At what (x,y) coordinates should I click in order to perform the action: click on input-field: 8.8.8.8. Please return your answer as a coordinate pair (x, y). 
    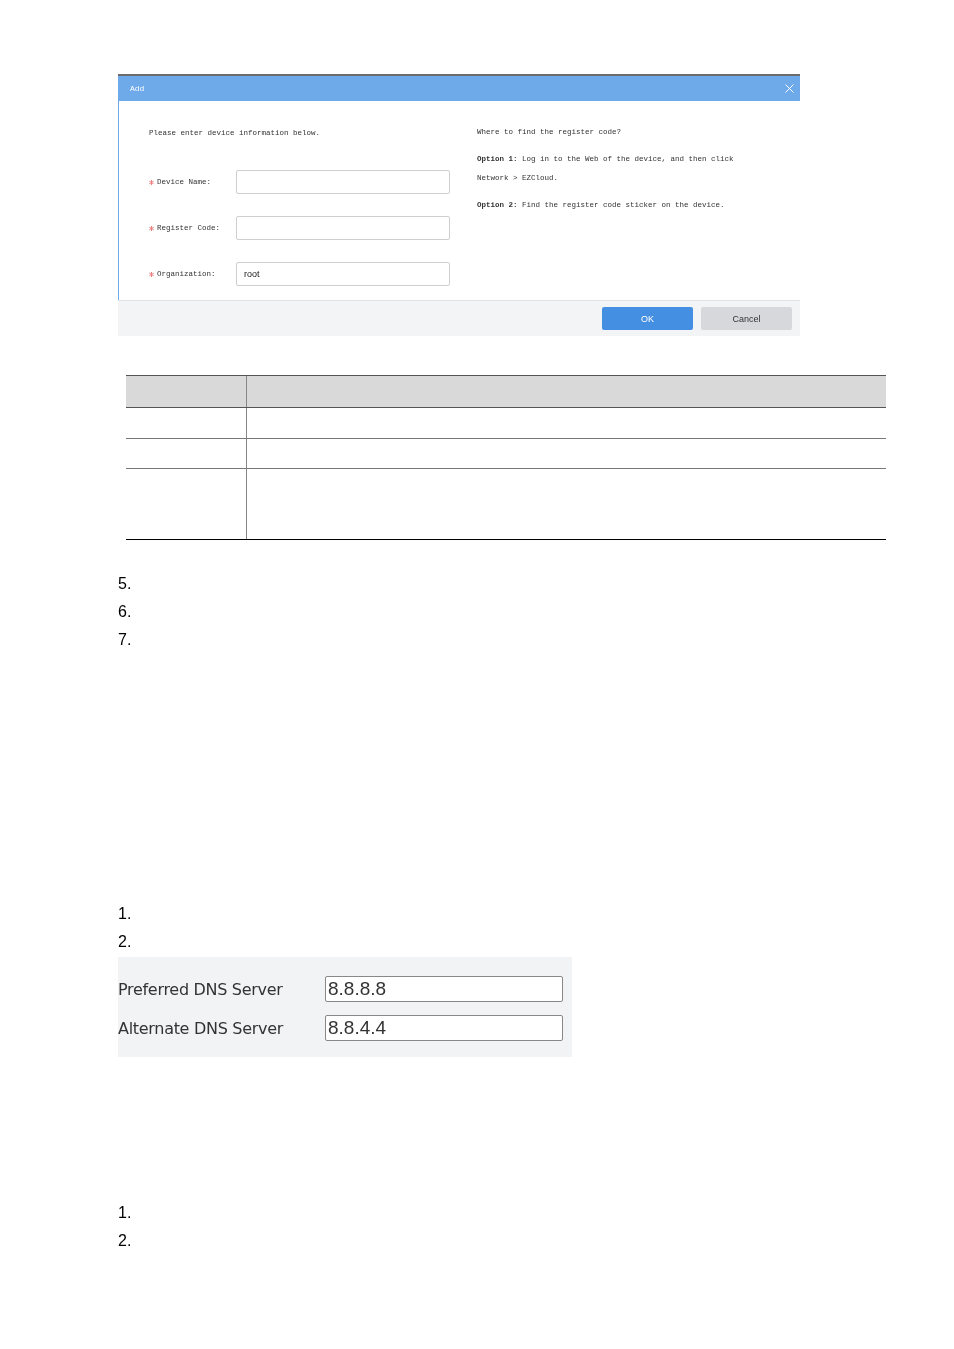
    Looking at the image, I should click on (444, 989).